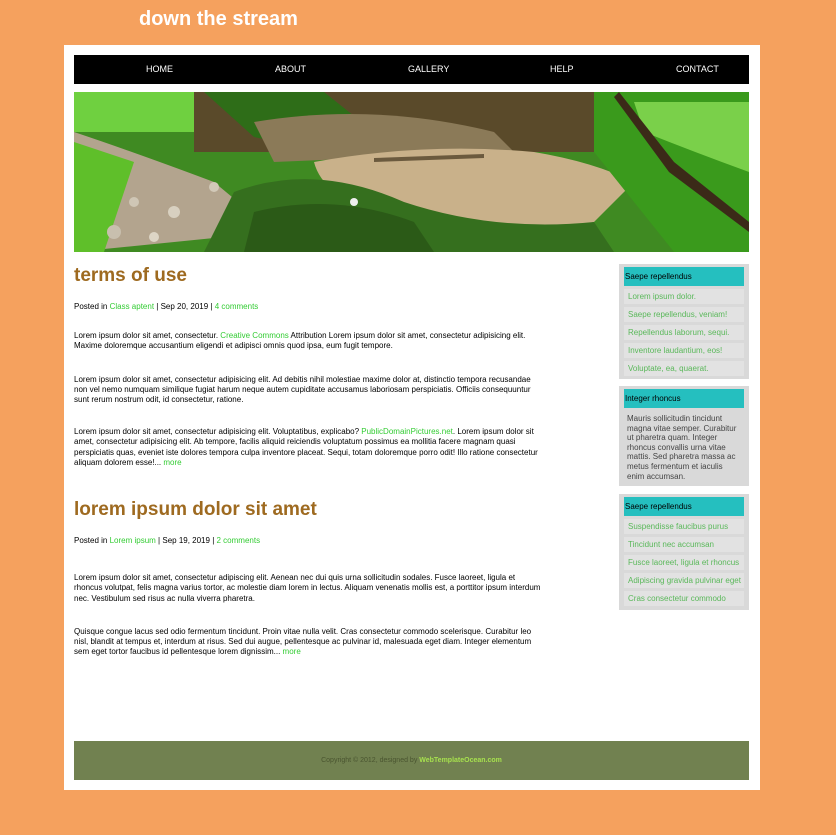  What do you see at coordinates (254, 335) in the screenshot?
I see `creative-commons-link: Creative Commons` at bounding box center [254, 335].